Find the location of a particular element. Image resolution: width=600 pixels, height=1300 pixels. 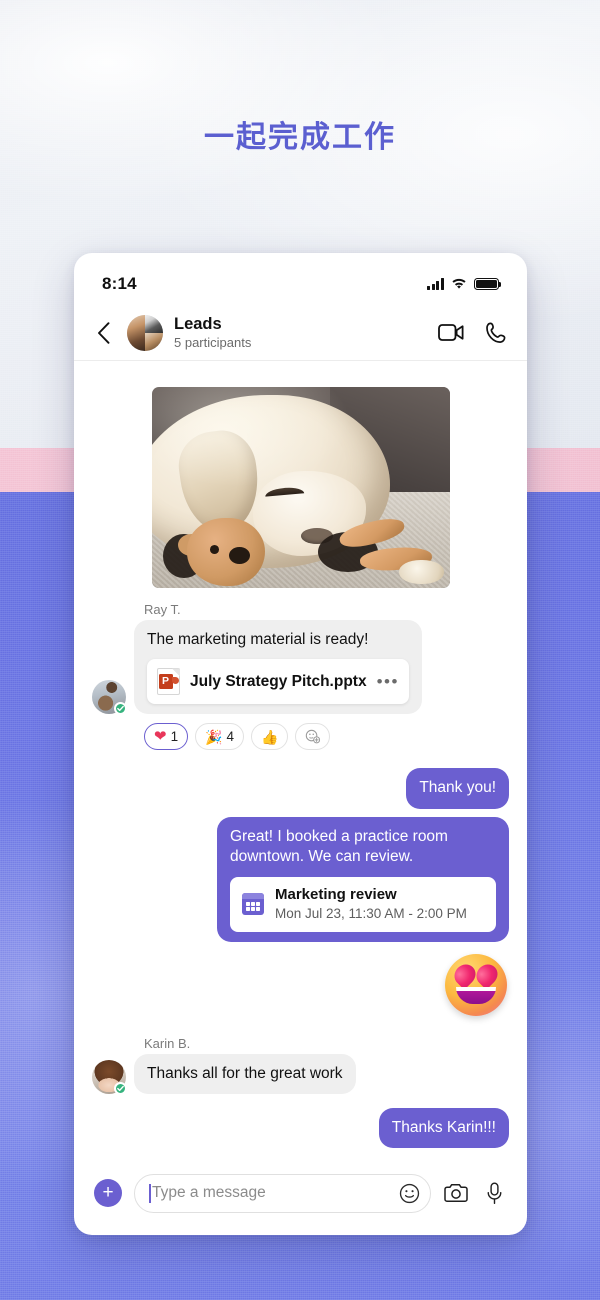

calendar-event-time: Mon Jul 23, 11:30 AM - 2:00 PM is located at coordinates (371, 914).